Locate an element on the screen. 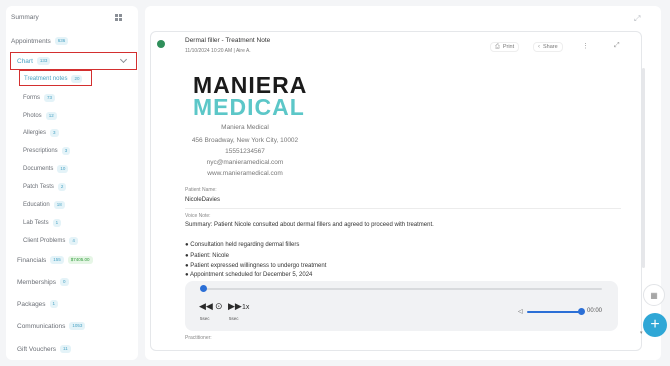  clinic-name: Maniera Medical is located at coordinates (245, 127).